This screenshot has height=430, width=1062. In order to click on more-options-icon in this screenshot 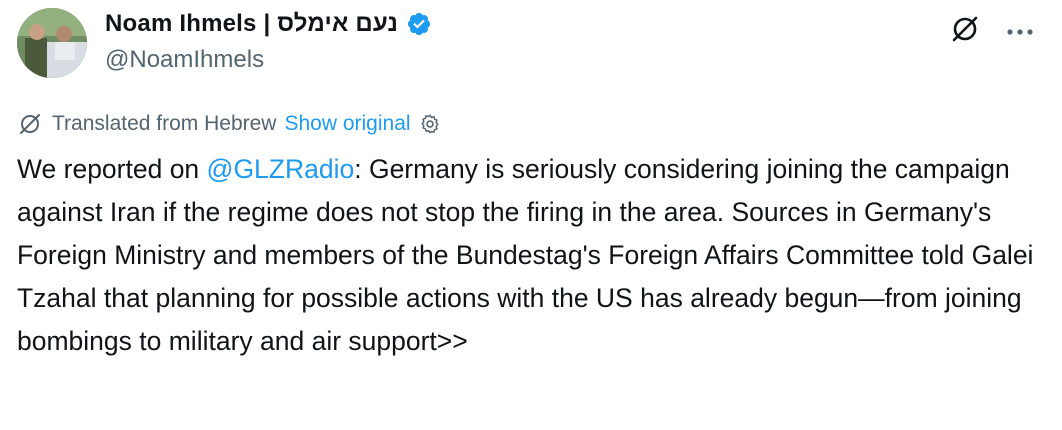, I will do `click(1020, 32)`.